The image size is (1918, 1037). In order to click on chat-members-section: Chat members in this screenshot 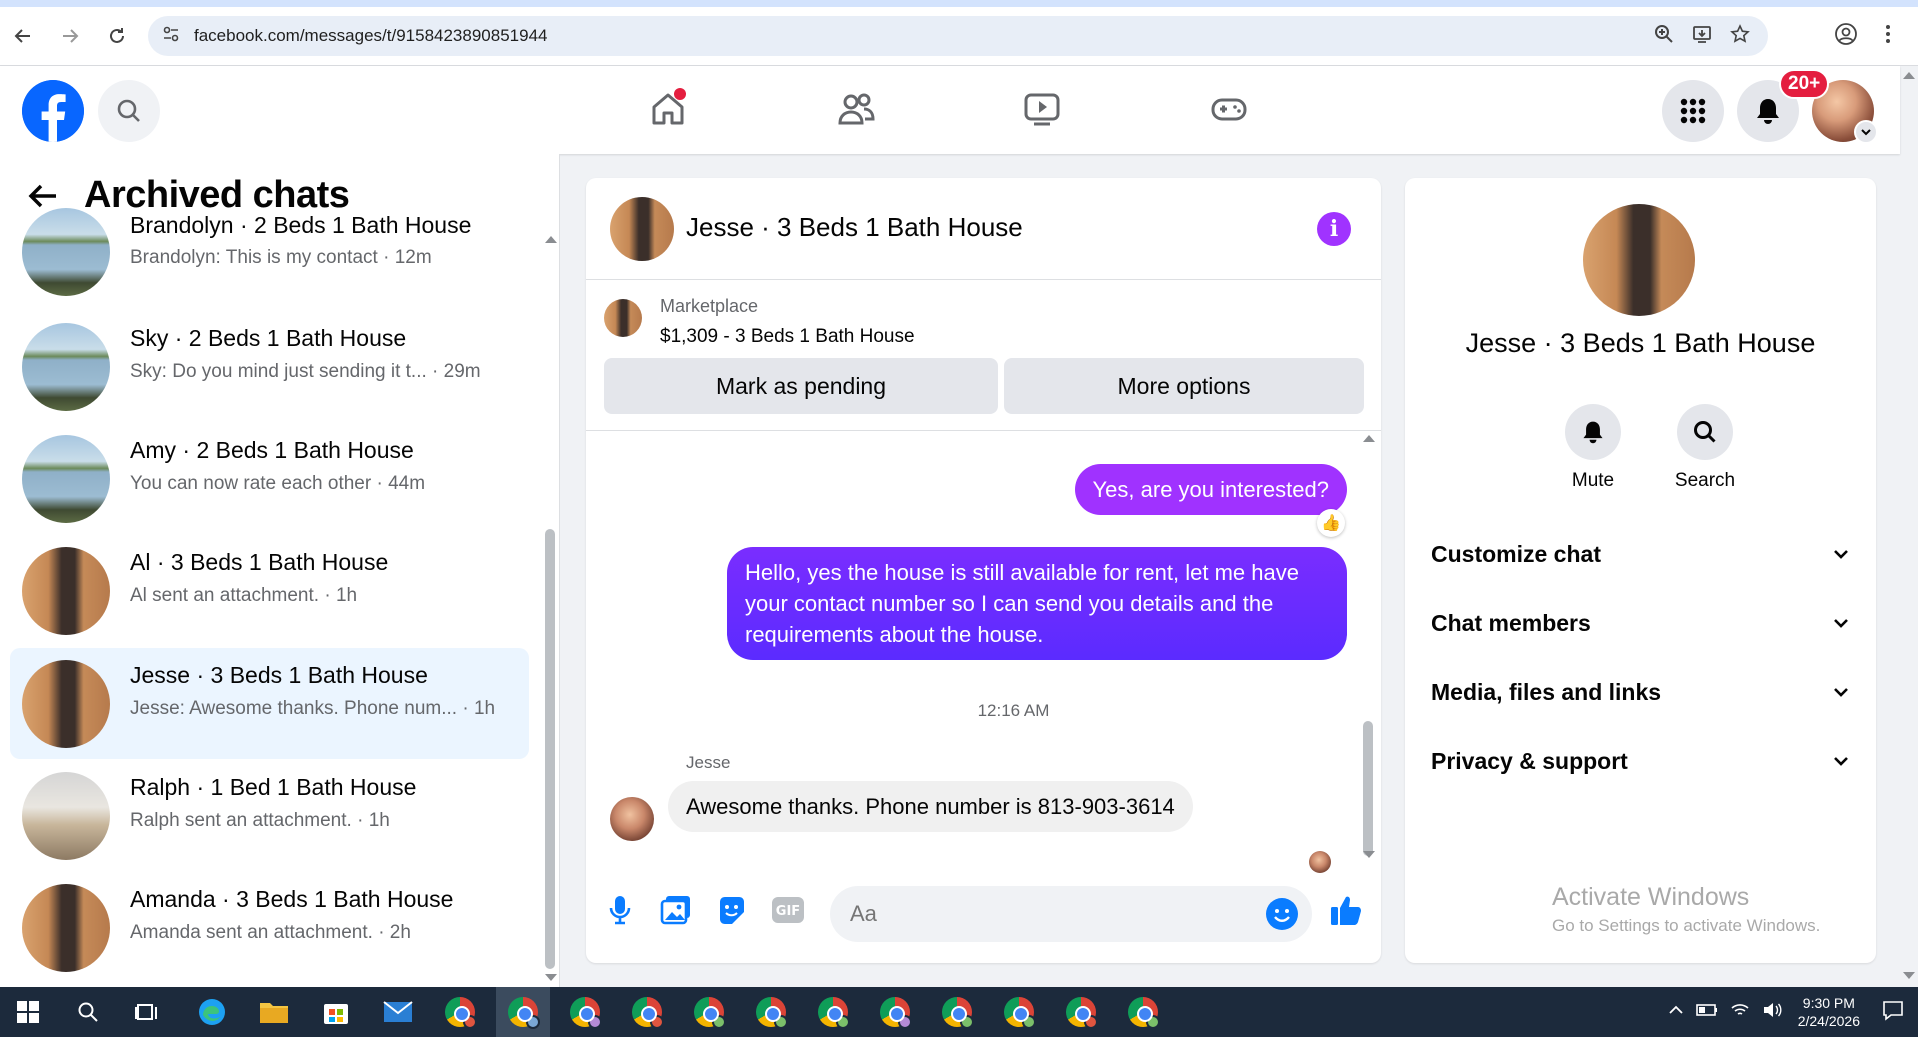, I will do `click(1641, 623)`.